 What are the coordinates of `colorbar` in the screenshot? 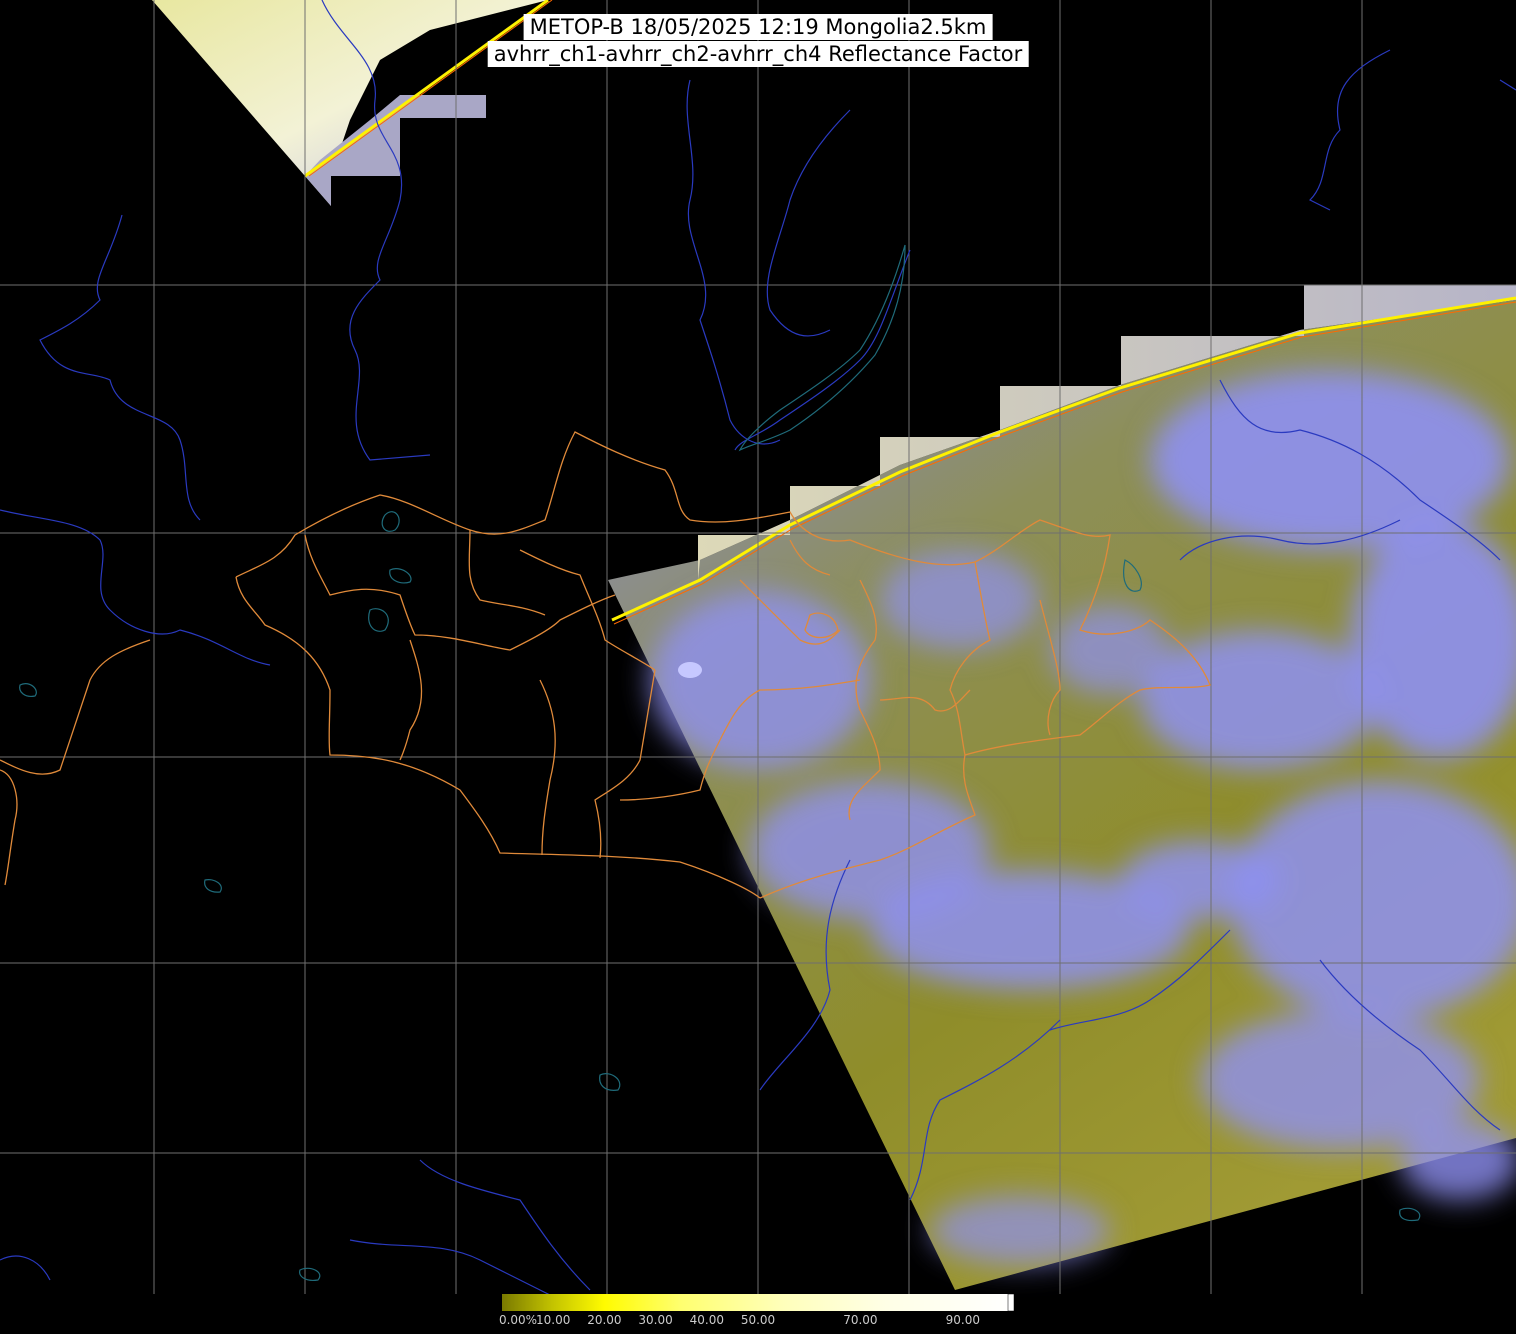 It's located at (758, 1302).